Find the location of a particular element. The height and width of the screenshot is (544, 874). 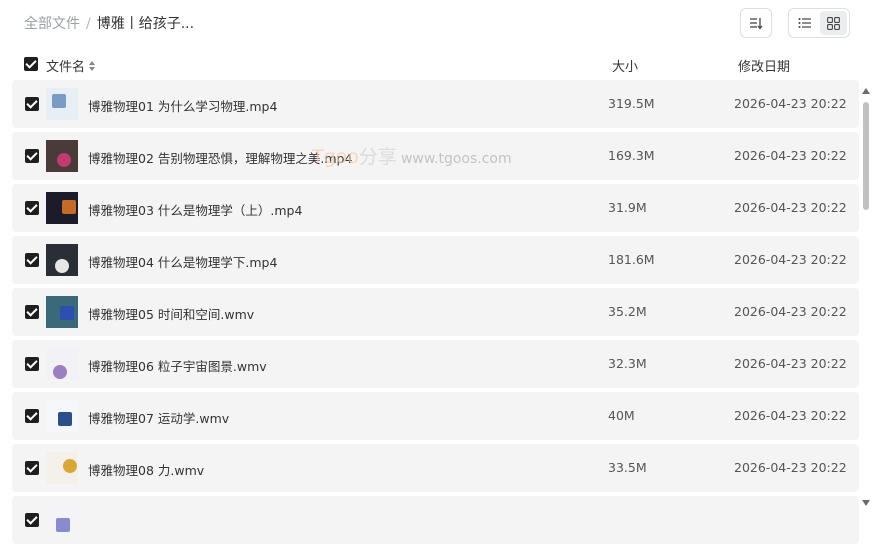

file-row: 博雅物理05 时间和空间.wmv 35.2M 2026-04-23 20:22 is located at coordinates (435, 312).